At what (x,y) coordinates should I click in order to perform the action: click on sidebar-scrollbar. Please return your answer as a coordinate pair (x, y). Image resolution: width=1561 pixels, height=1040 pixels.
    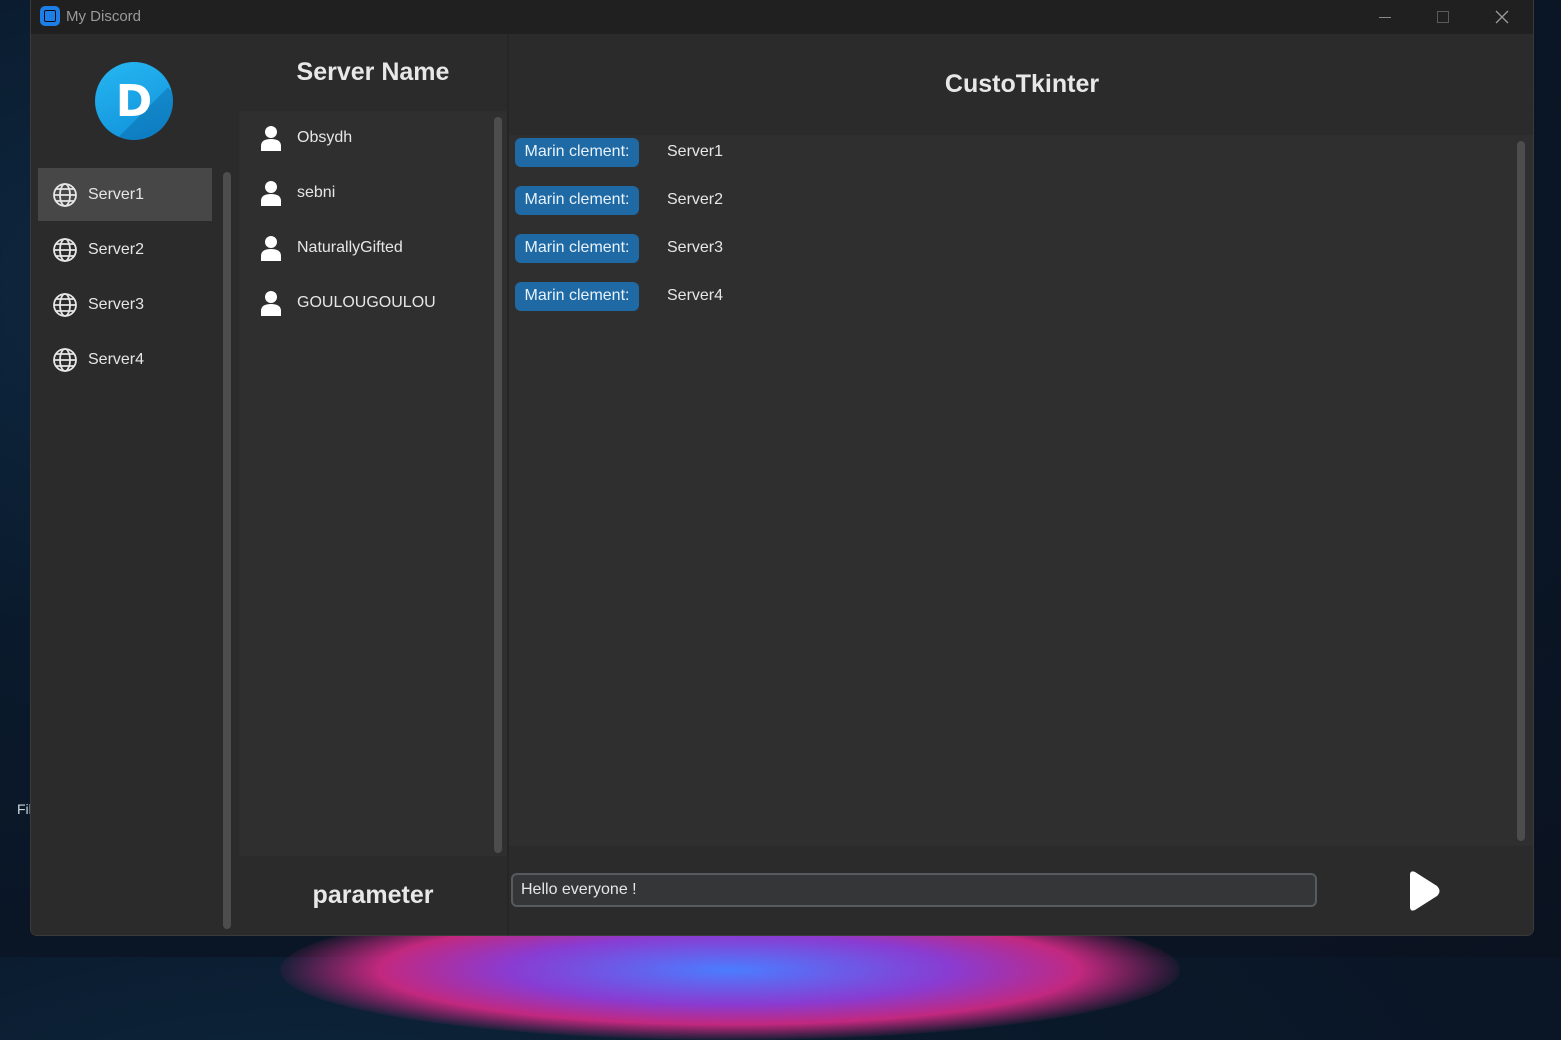
    Looking at the image, I should click on (227, 550).